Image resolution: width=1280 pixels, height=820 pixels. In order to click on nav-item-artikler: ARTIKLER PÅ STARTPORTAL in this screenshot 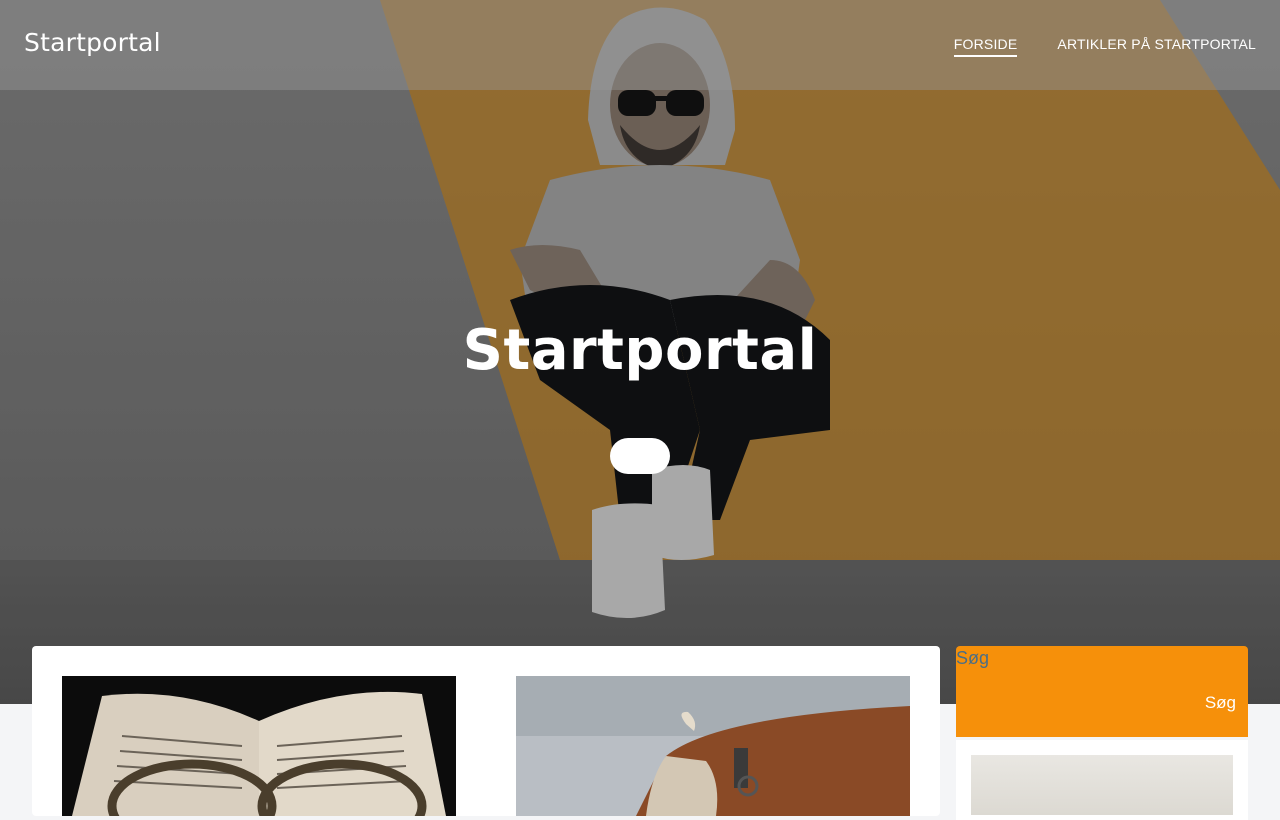, I will do `click(1156, 46)`.